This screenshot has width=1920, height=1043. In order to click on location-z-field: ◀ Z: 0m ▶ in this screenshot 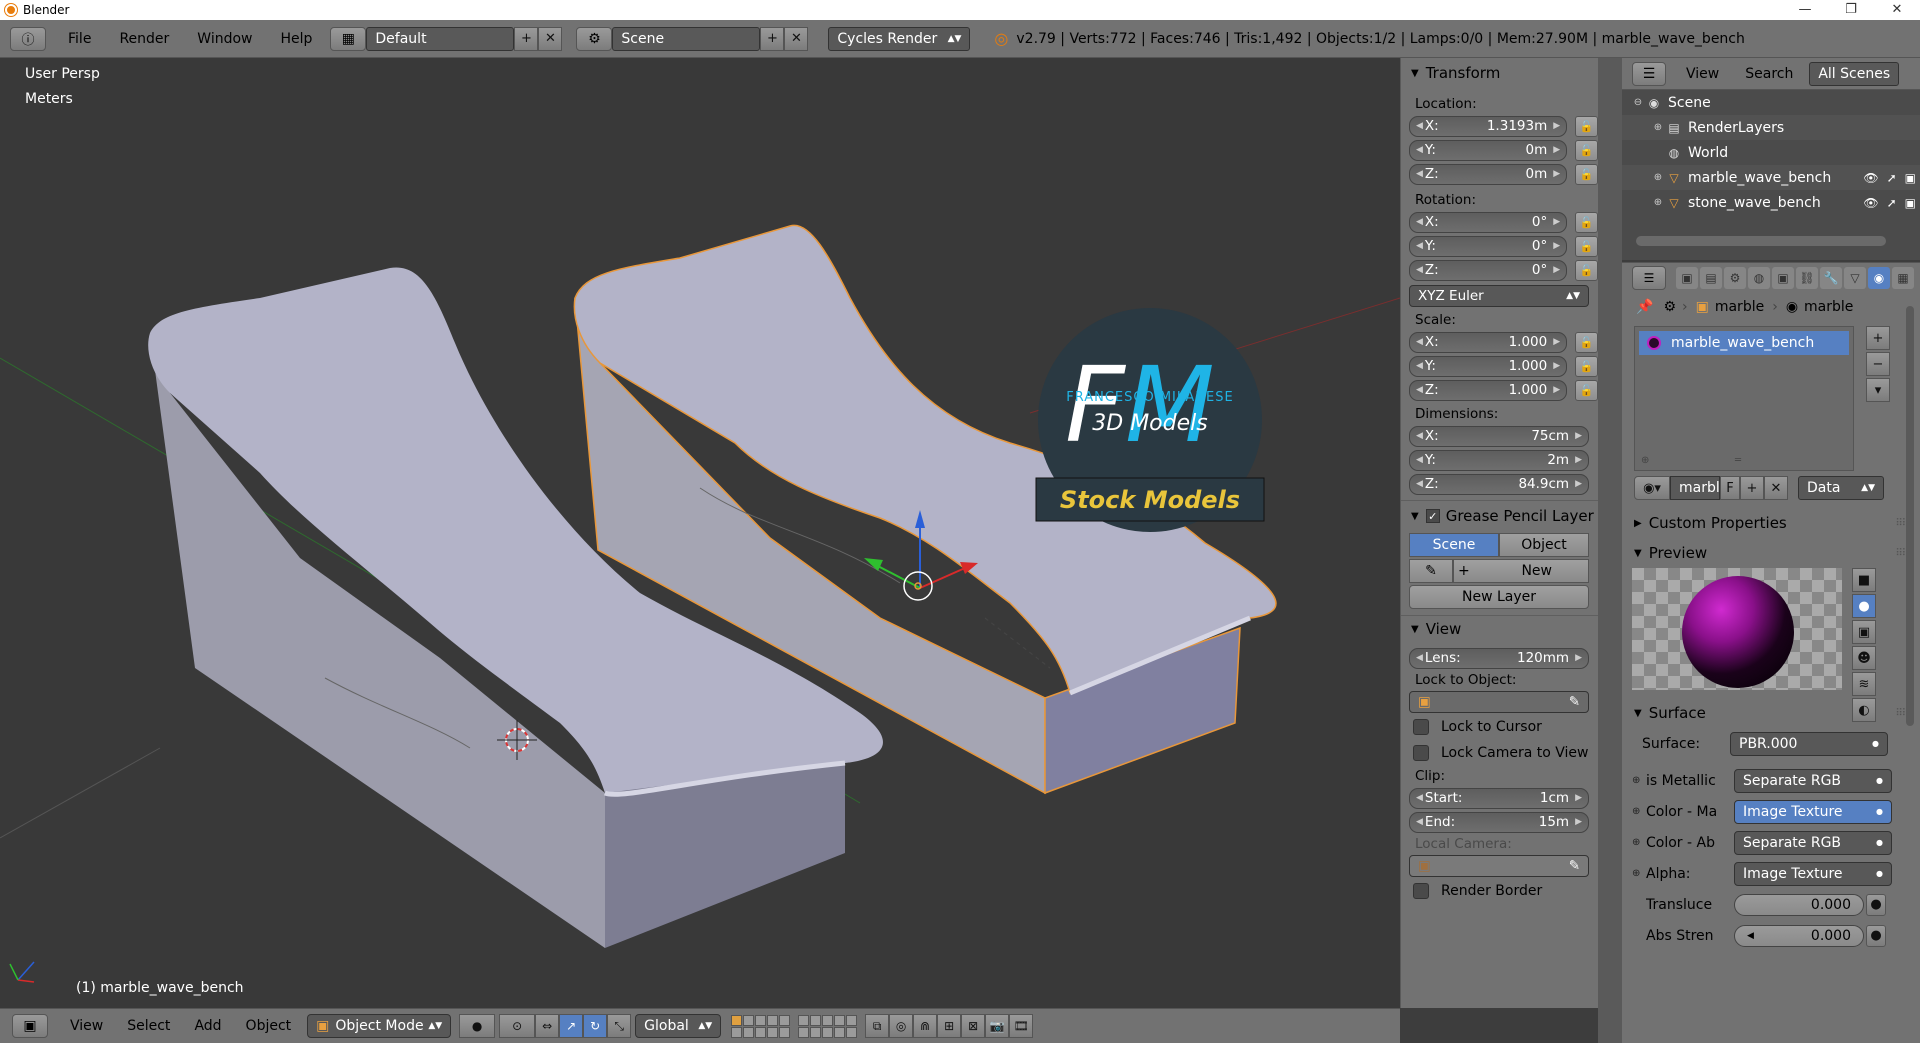, I will do `click(1488, 174)`.